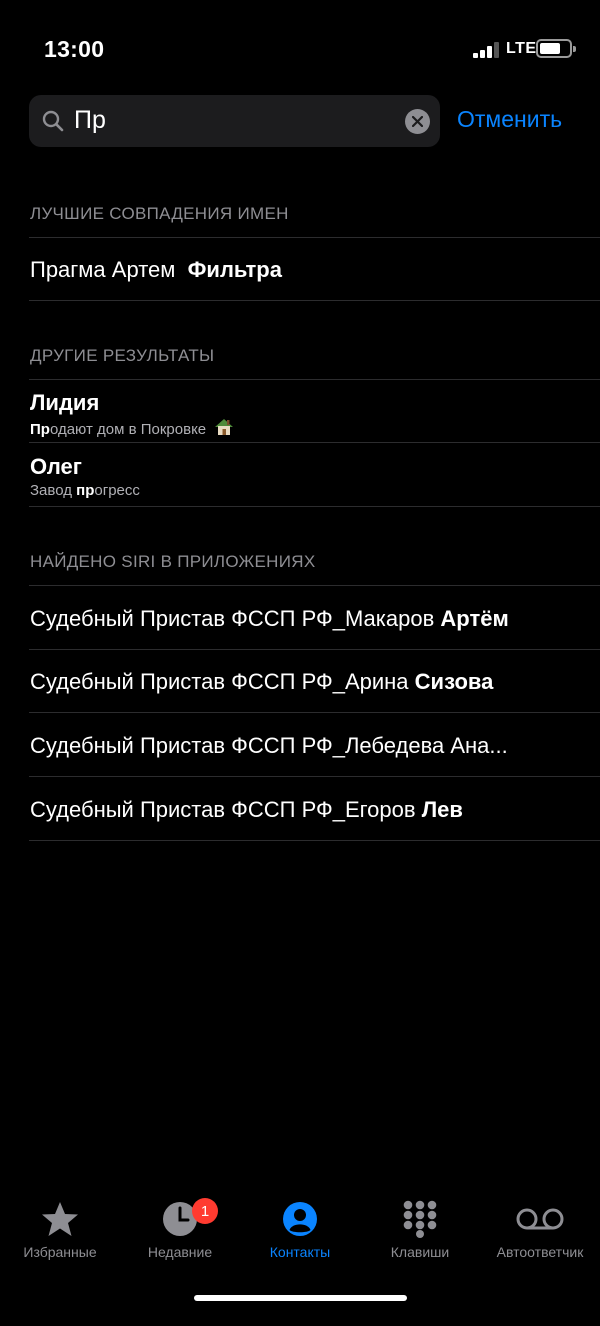 The image size is (600, 1326). What do you see at coordinates (205, 1211) in the screenshot?
I see `recents-badge: 1` at bounding box center [205, 1211].